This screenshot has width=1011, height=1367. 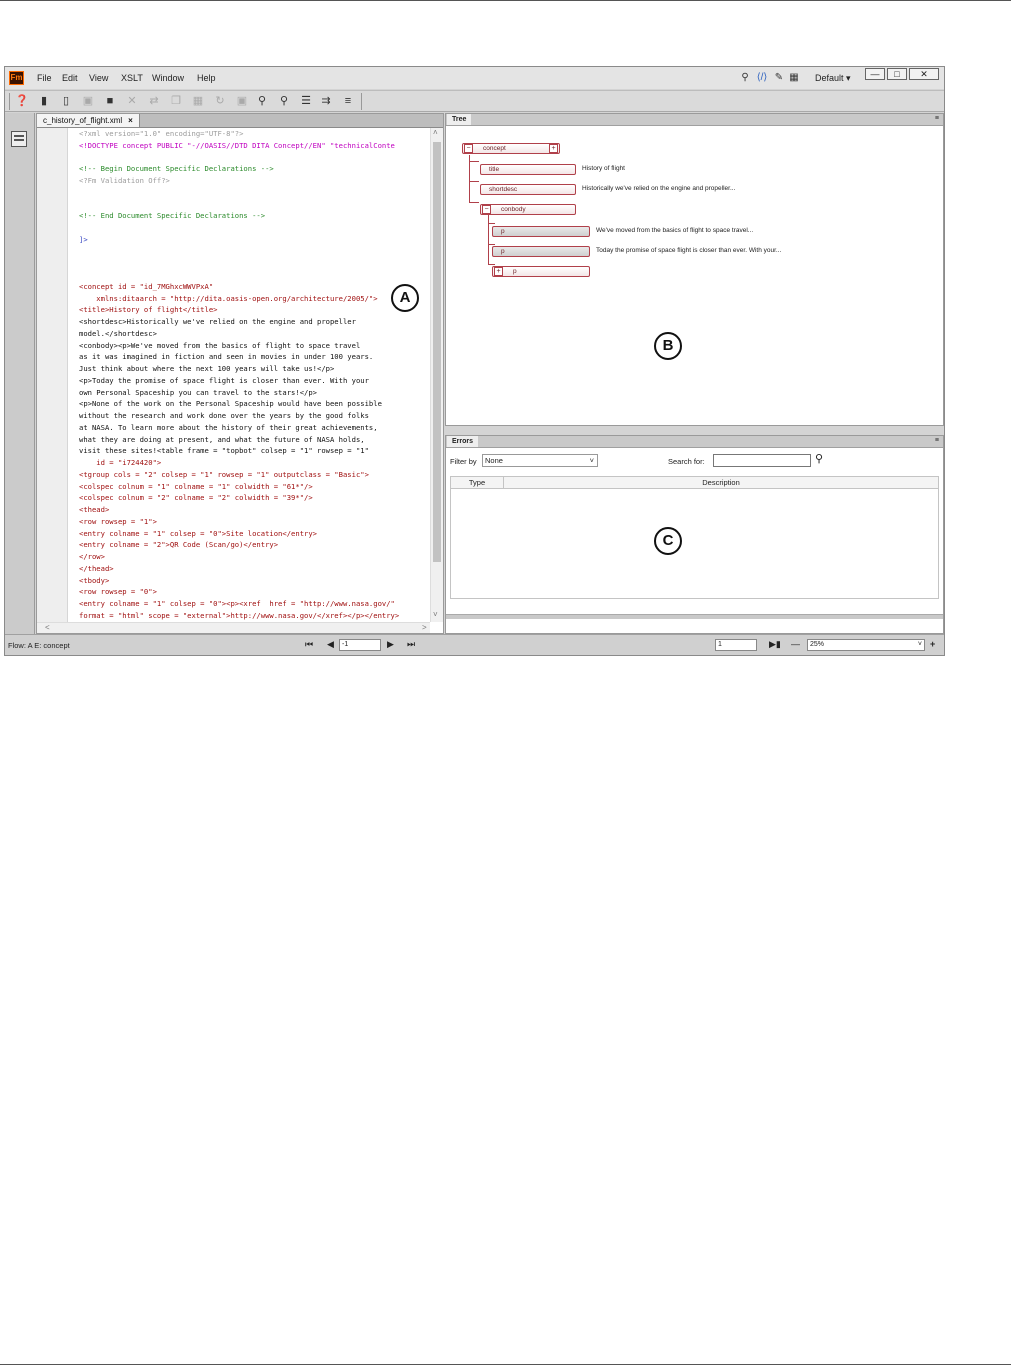 What do you see at coordinates (92, 556) in the screenshot?
I see `code-line: </row>` at bounding box center [92, 556].